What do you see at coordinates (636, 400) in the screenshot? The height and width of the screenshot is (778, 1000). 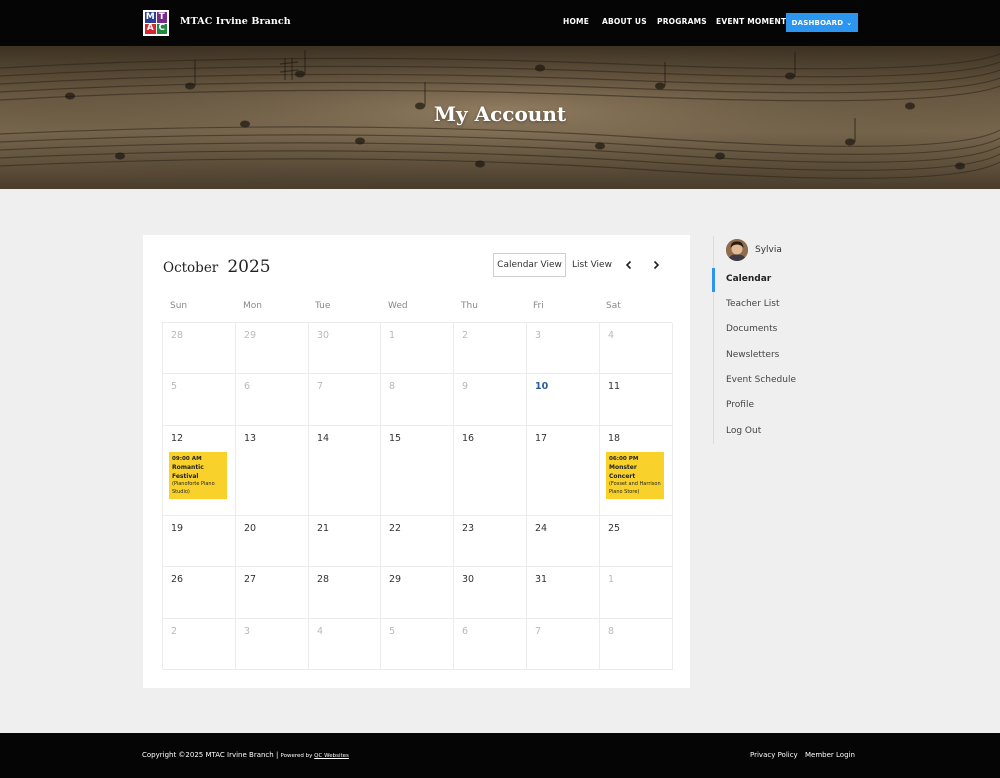 I see `calendar-day-cell: 11` at bounding box center [636, 400].